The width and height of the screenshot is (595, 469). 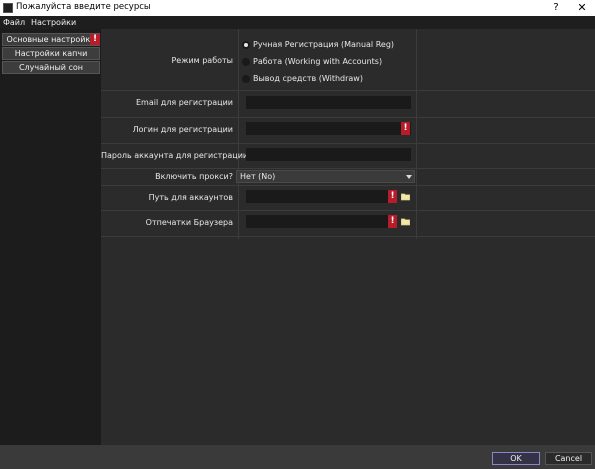 I want to click on radio-withdraw, so click(x=246, y=79).